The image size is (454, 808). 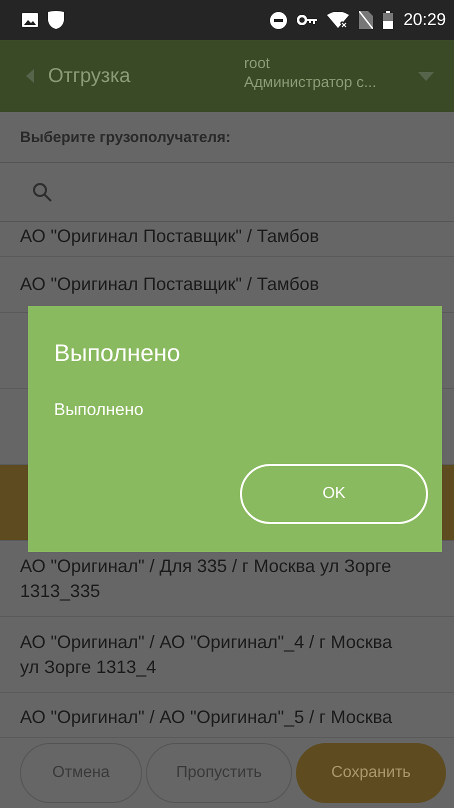 I want to click on wifi-off-icon, so click(x=338, y=20).